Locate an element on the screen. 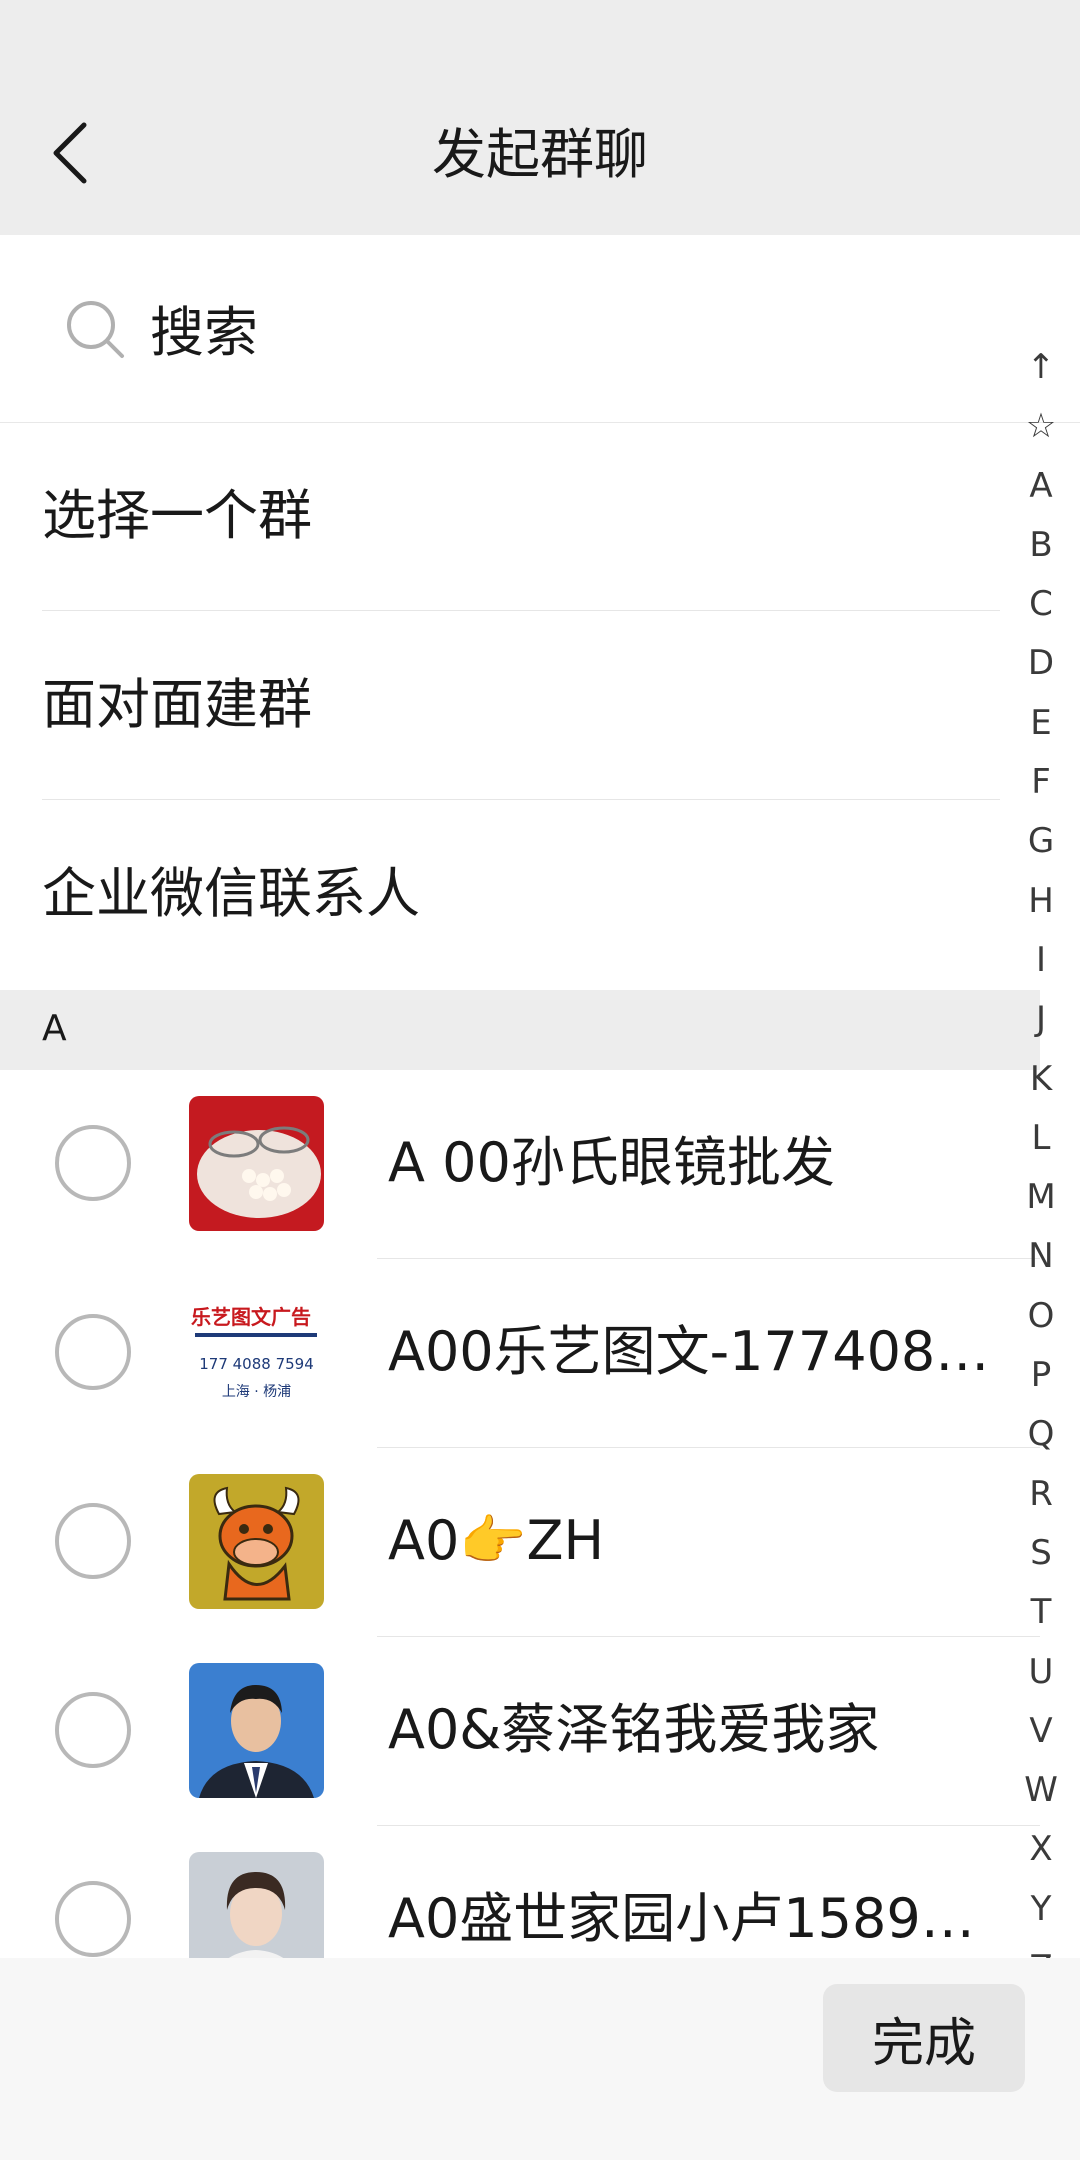  index-u: U is located at coordinates (1041, 1672).